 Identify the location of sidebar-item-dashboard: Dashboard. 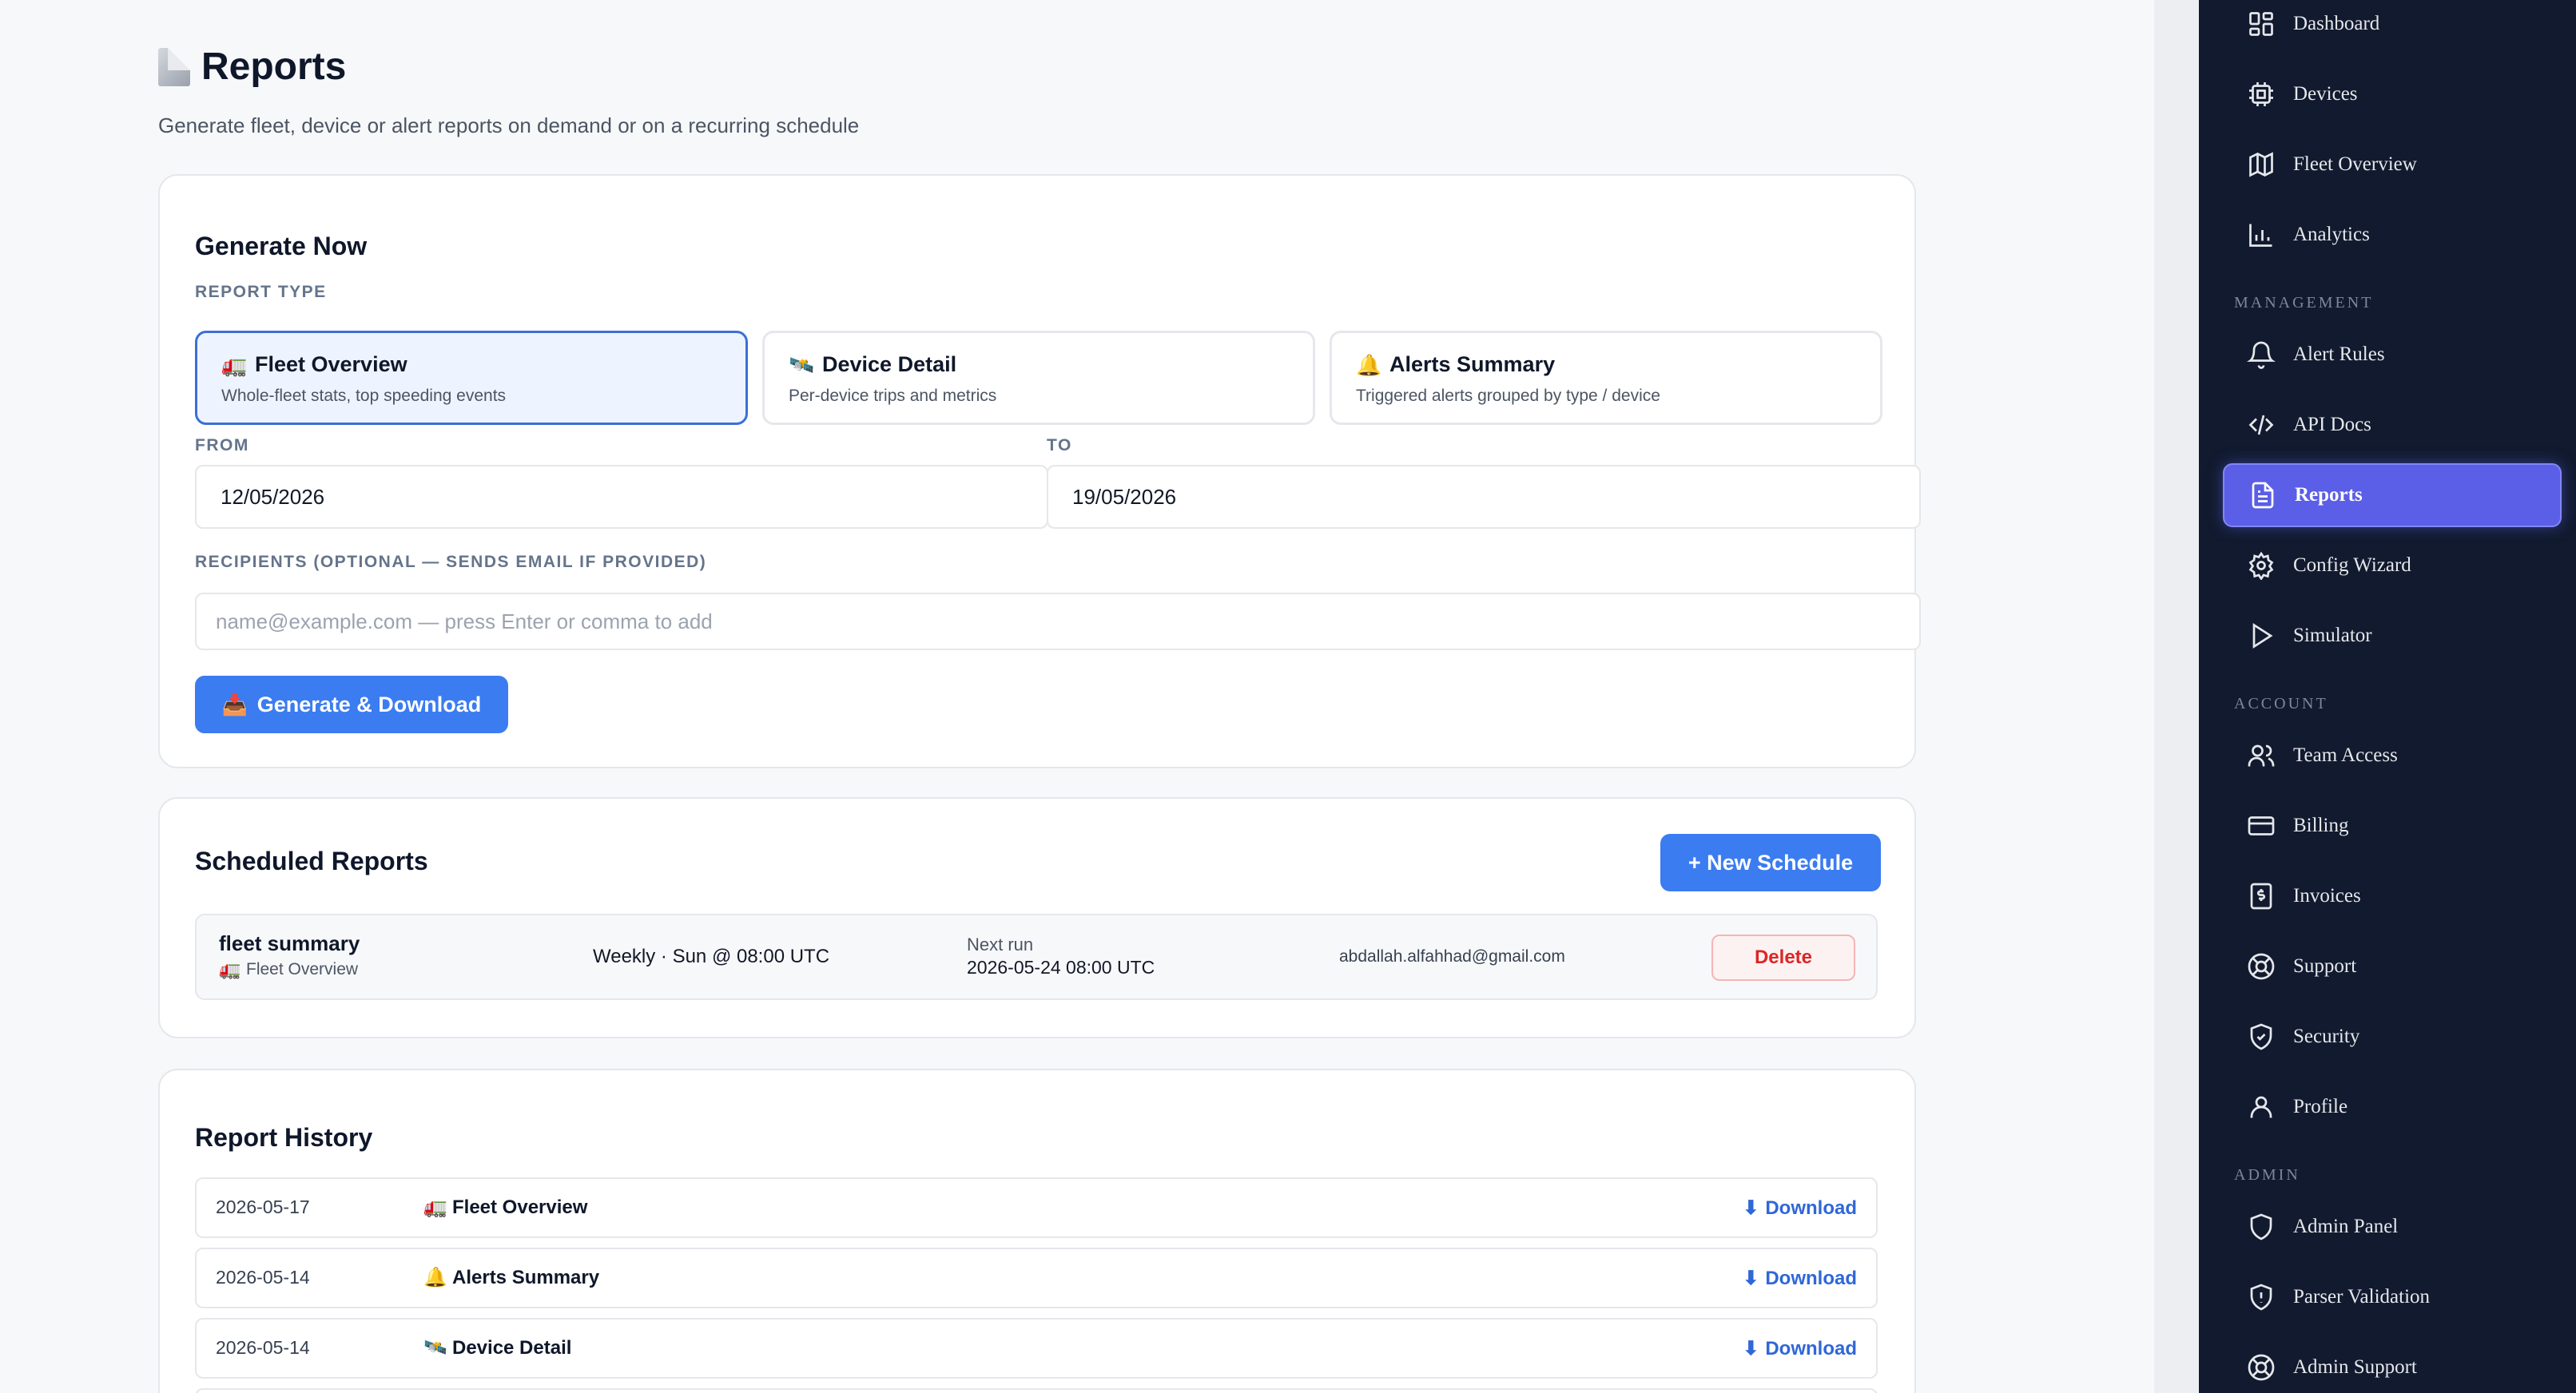
(2392, 28).